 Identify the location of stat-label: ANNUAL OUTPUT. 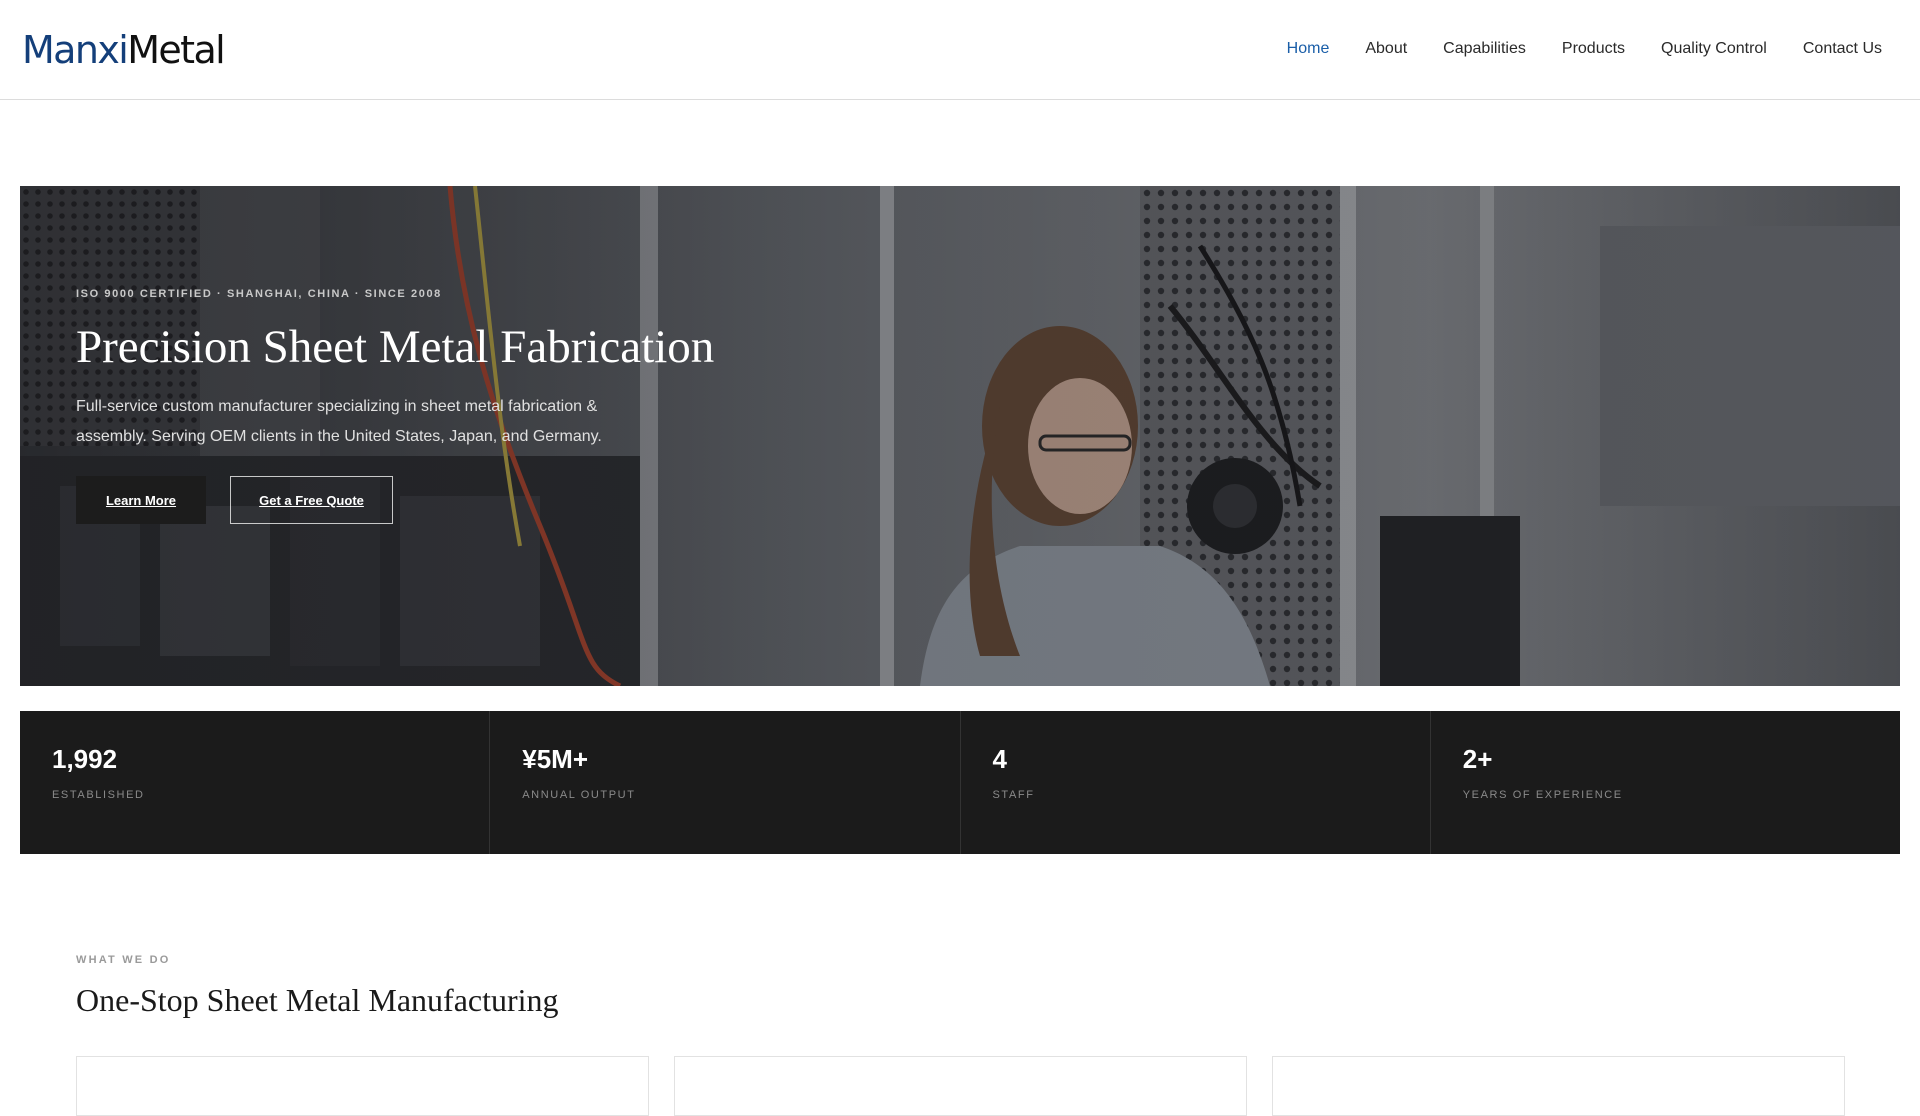
(579, 795).